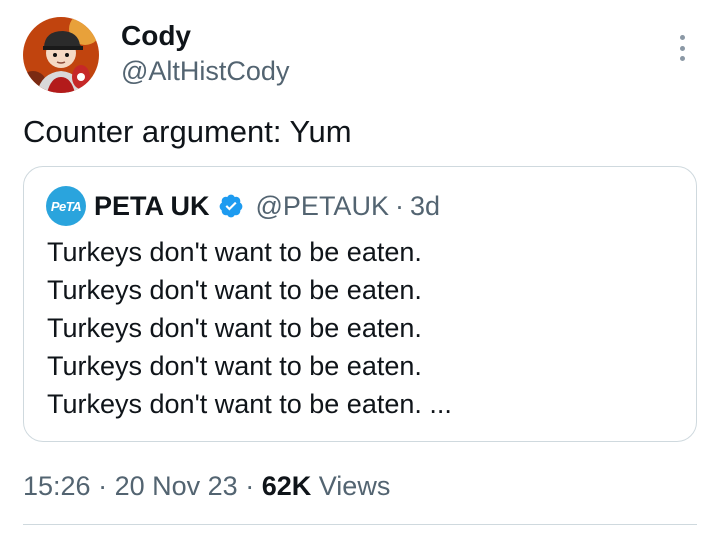  I want to click on quoted-tweet-header: PeTA PETA UK @PETAUK · 3d, so click(243, 206).